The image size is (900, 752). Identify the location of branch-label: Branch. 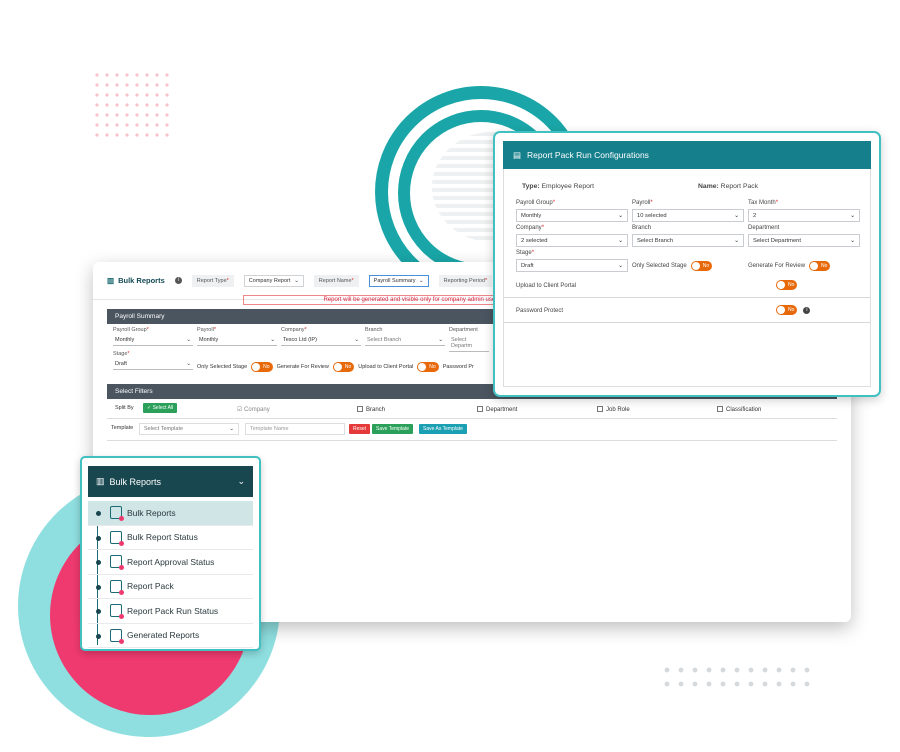
(642, 228).